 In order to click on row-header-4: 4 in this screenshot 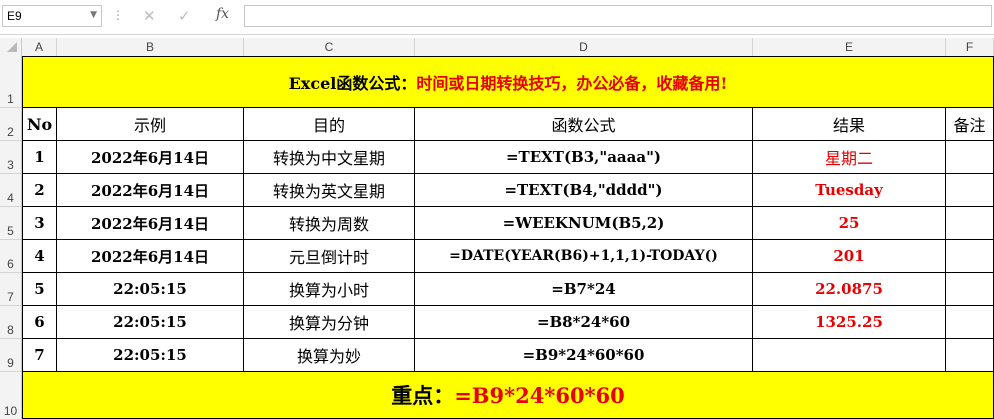, I will do `click(11, 190)`.